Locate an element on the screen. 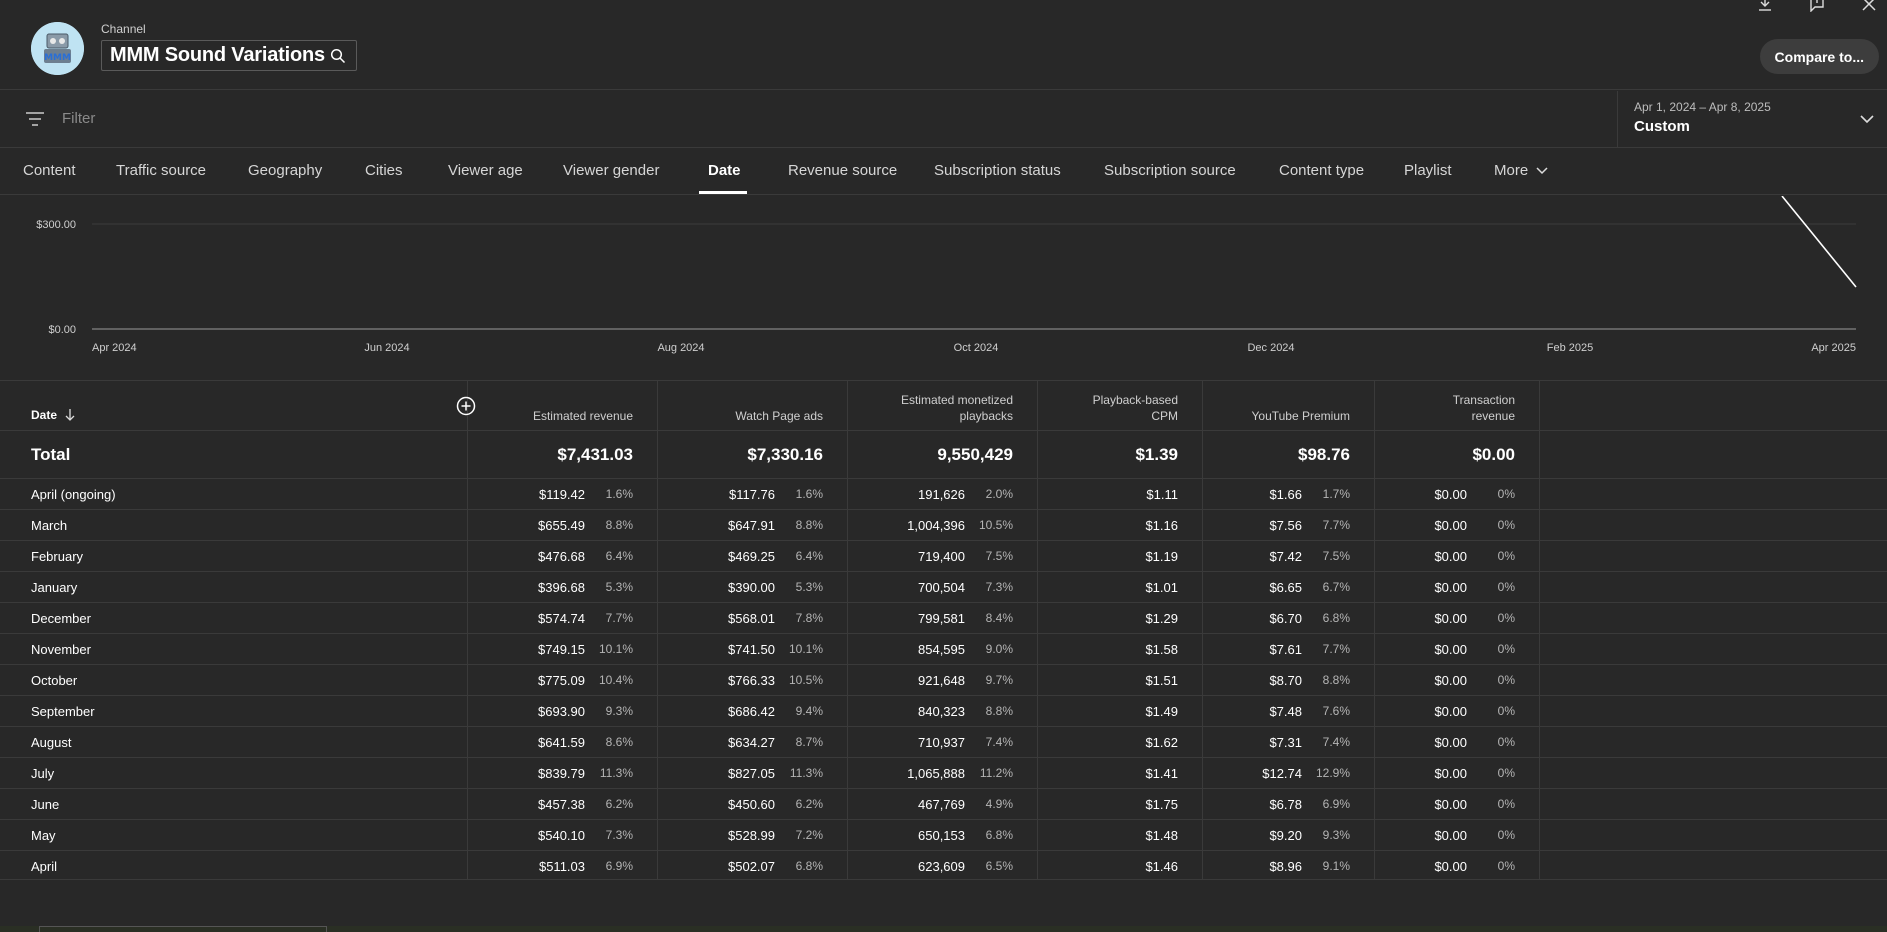 Image resolution: width=1887 pixels, height=932 pixels. close-icon is located at coordinates (1869, 6).